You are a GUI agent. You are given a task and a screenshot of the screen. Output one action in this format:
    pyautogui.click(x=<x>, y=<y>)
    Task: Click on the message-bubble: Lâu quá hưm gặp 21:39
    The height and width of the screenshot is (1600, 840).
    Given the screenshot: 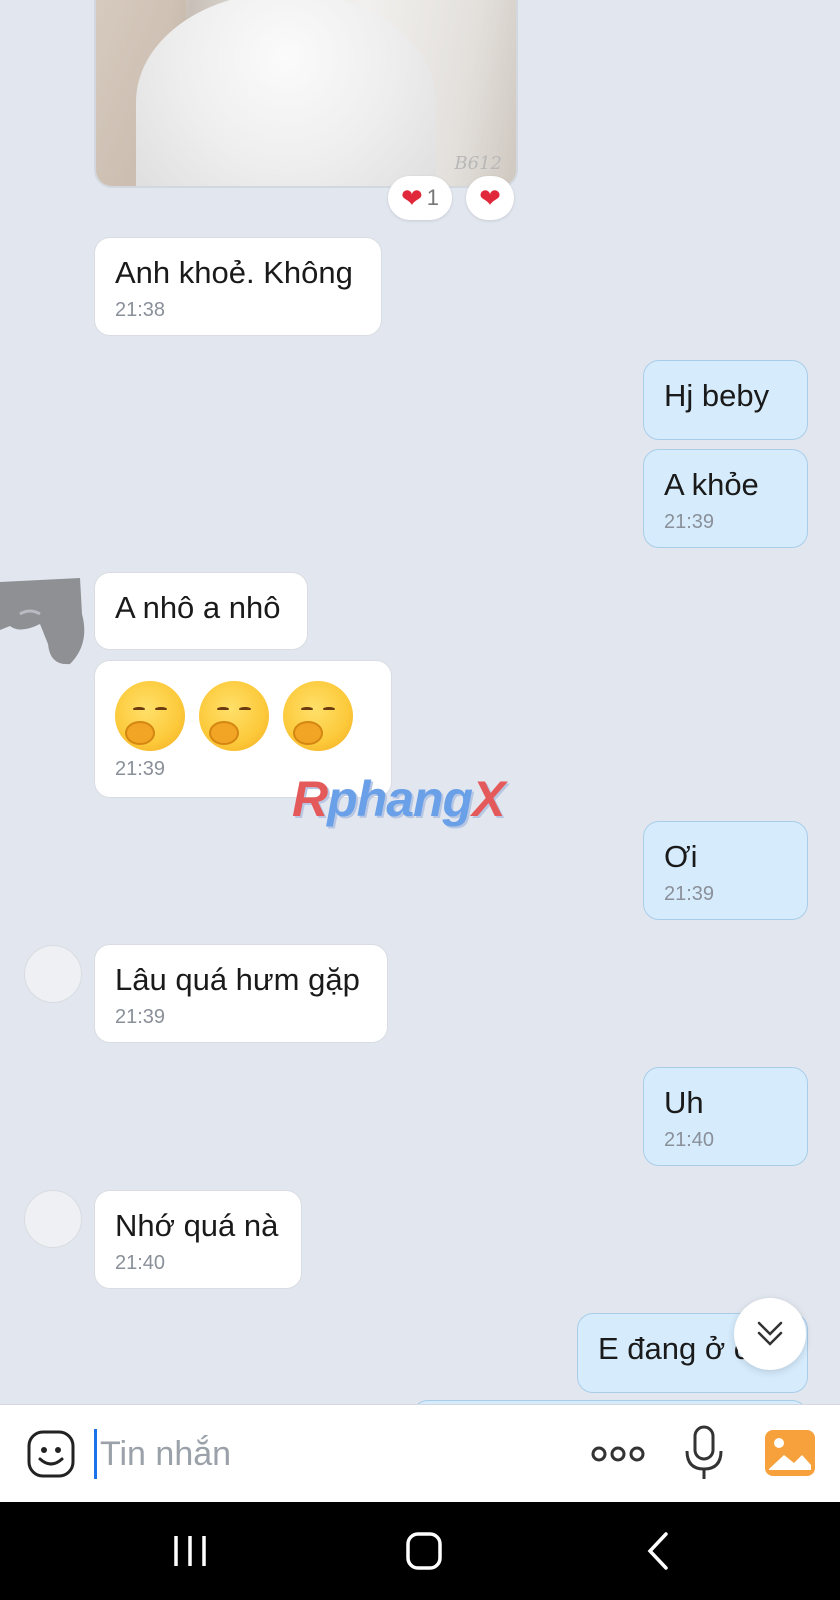 What is the action you would take?
    pyautogui.click(x=241, y=993)
    